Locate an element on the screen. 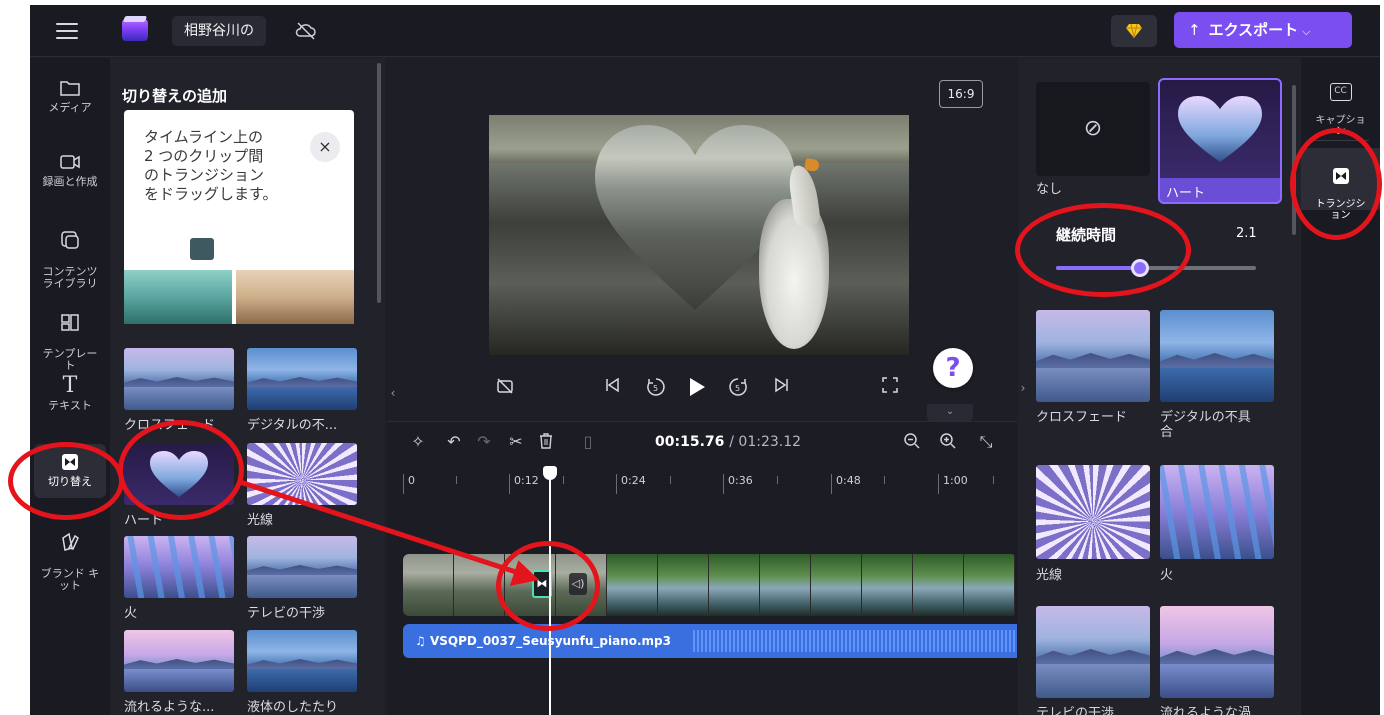  closed-captions-icon: CC is located at coordinates (1340, 92).